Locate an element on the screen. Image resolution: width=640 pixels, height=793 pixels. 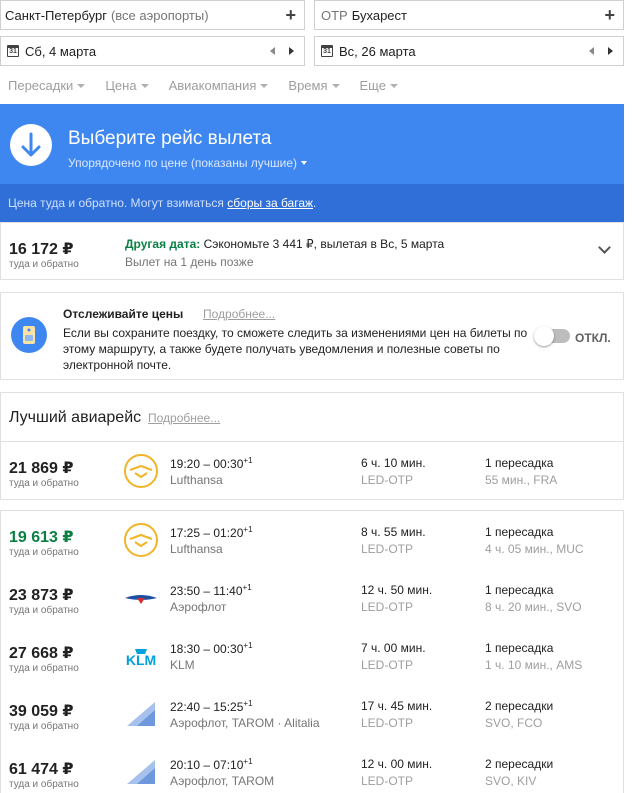
flight-price: 23 873 ₽ is located at coordinates (41, 595).